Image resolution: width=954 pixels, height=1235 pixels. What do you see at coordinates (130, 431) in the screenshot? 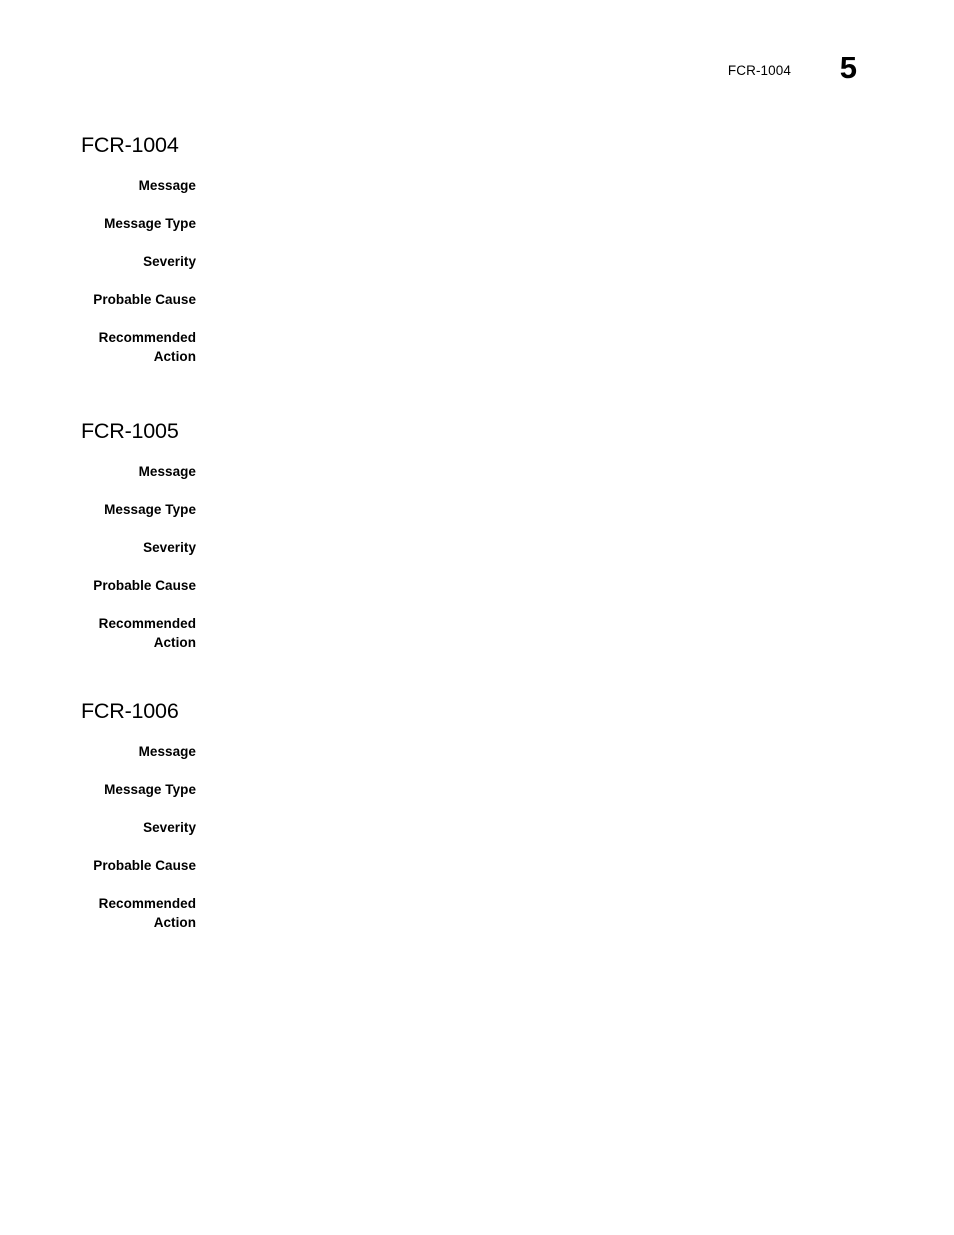
I see `section-heading: FCR-1005` at bounding box center [130, 431].